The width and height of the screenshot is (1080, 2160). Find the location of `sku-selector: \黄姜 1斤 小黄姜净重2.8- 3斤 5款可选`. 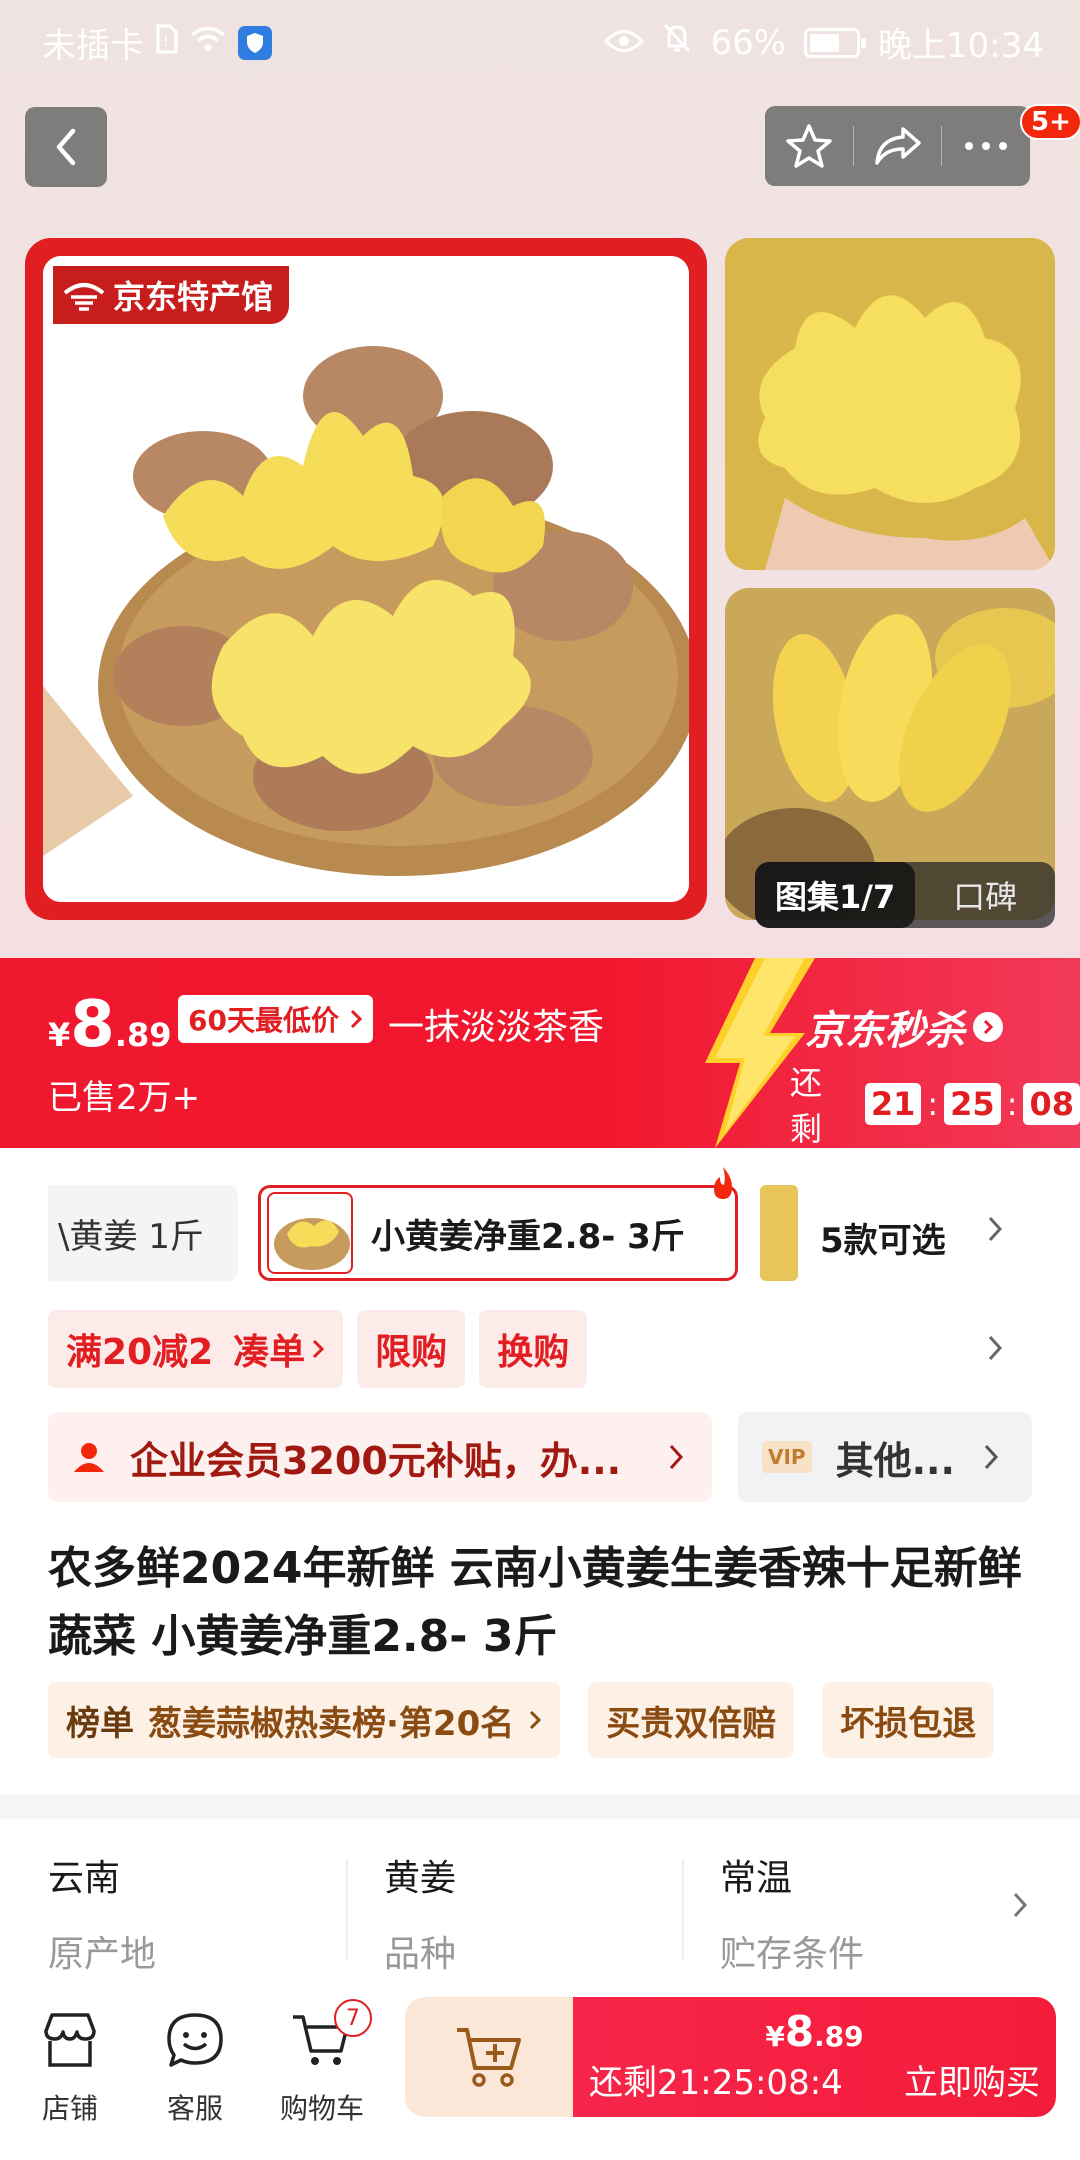

sku-selector: \黄姜 1斤 小黄姜净重2.8- 3斤 5款可选 is located at coordinates (540, 1226).